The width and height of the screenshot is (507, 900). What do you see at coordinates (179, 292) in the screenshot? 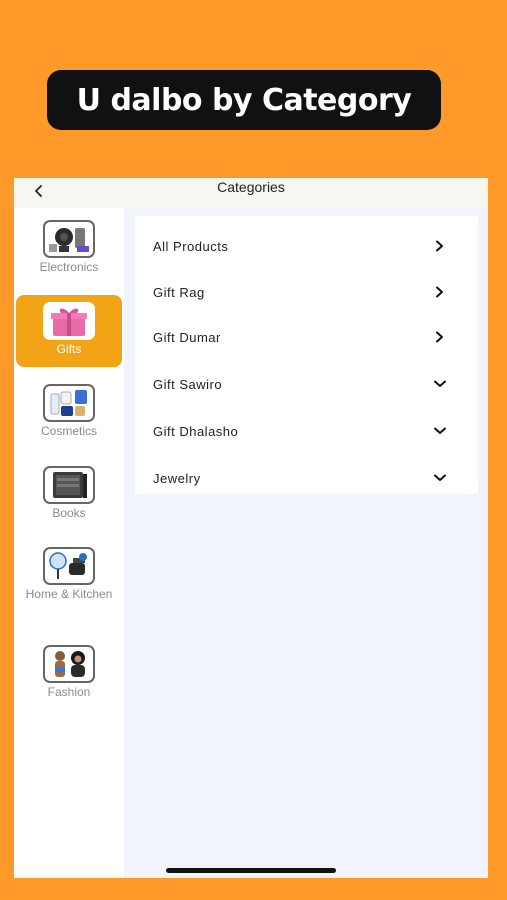
I see `list-item-label: Gift Rag` at bounding box center [179, 292].